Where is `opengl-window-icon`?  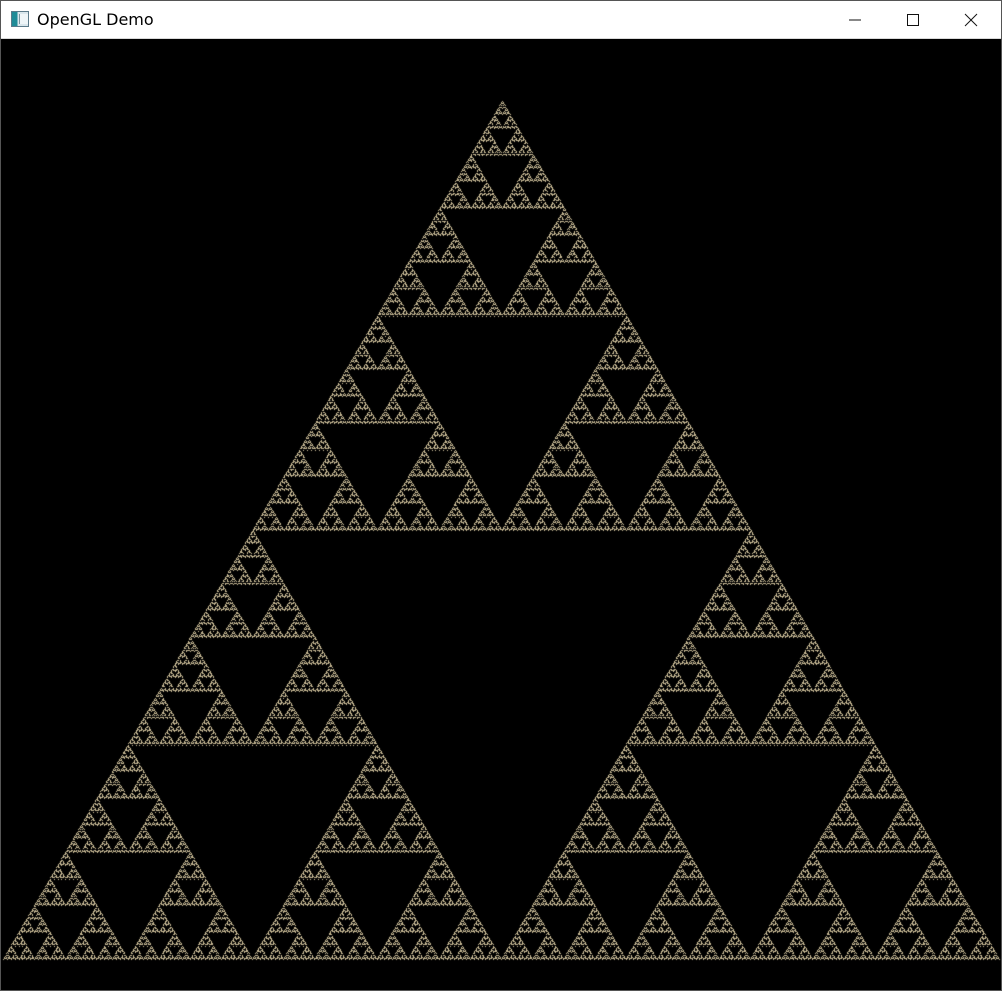
opengl-window-icon is located at coordinates (20, 19).